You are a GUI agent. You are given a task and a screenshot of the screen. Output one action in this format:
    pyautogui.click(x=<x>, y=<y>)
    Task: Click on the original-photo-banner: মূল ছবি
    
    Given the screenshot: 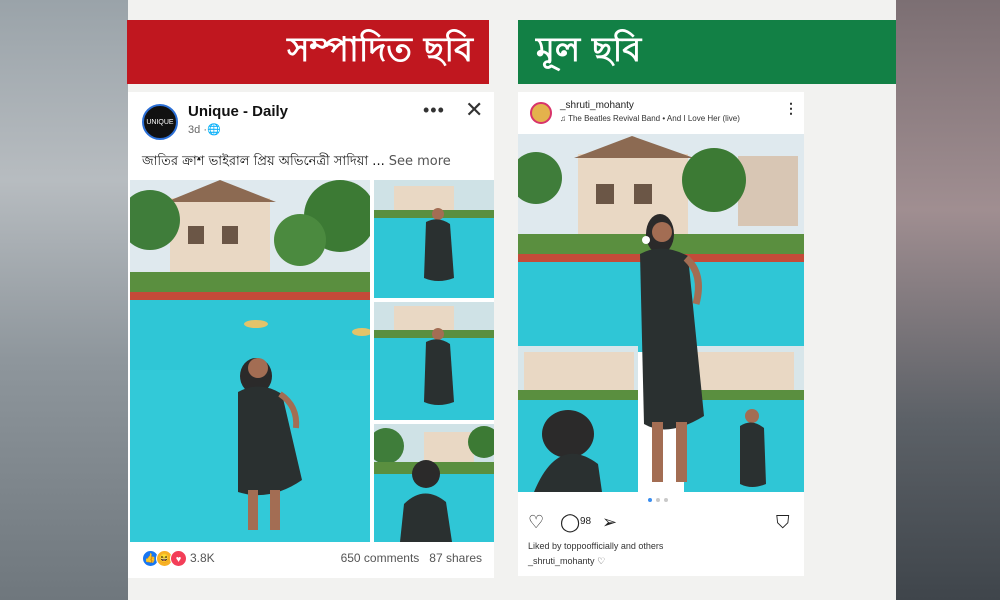 What is the action you would take?
    pyautogui.click(x=707, y=52)
    